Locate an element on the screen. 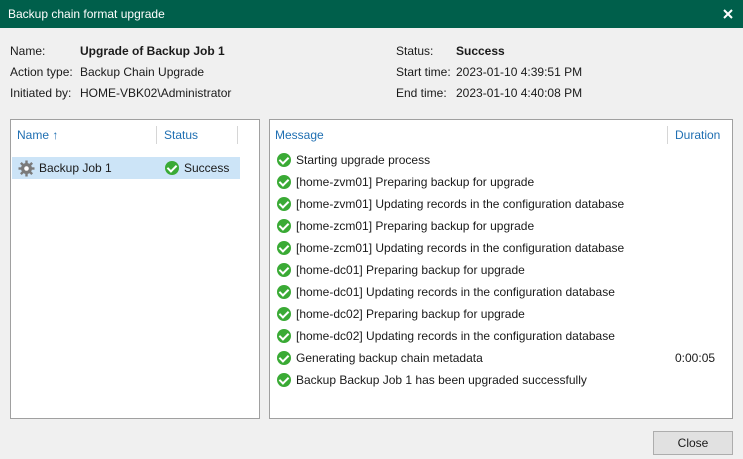  column-header-message: Message is located at coordinates (299, 135).